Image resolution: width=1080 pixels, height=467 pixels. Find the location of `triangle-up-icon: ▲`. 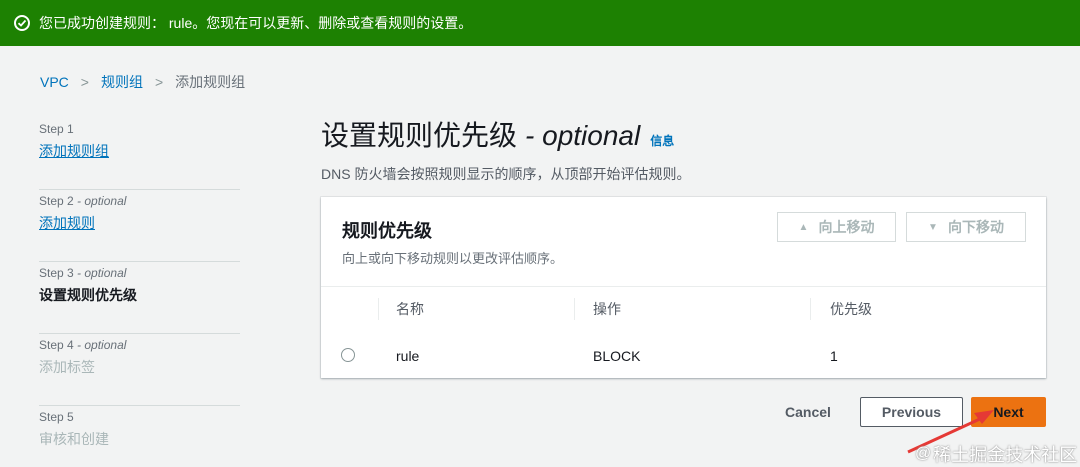

triangle-up-icon: ▲ is located at coordinates (803, 227).